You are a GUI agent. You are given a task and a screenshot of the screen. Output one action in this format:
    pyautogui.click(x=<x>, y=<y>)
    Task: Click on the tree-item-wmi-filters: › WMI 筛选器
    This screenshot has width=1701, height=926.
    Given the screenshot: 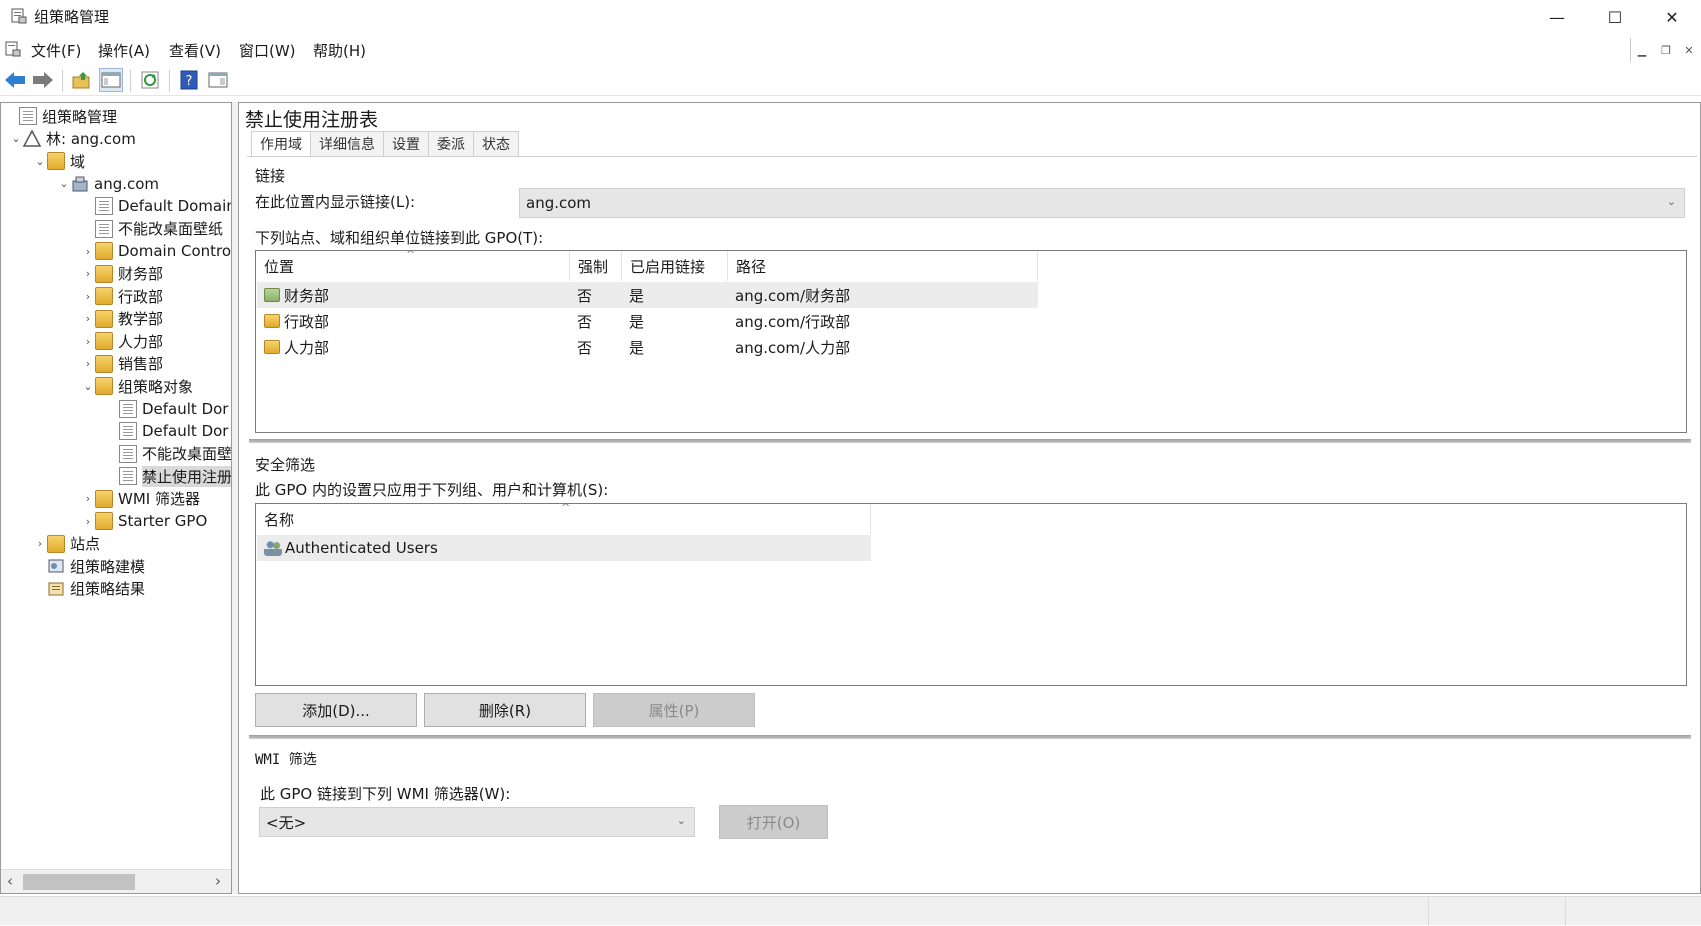 What is the action you would take?
    pyautogui.click(x=100, y=499)
    